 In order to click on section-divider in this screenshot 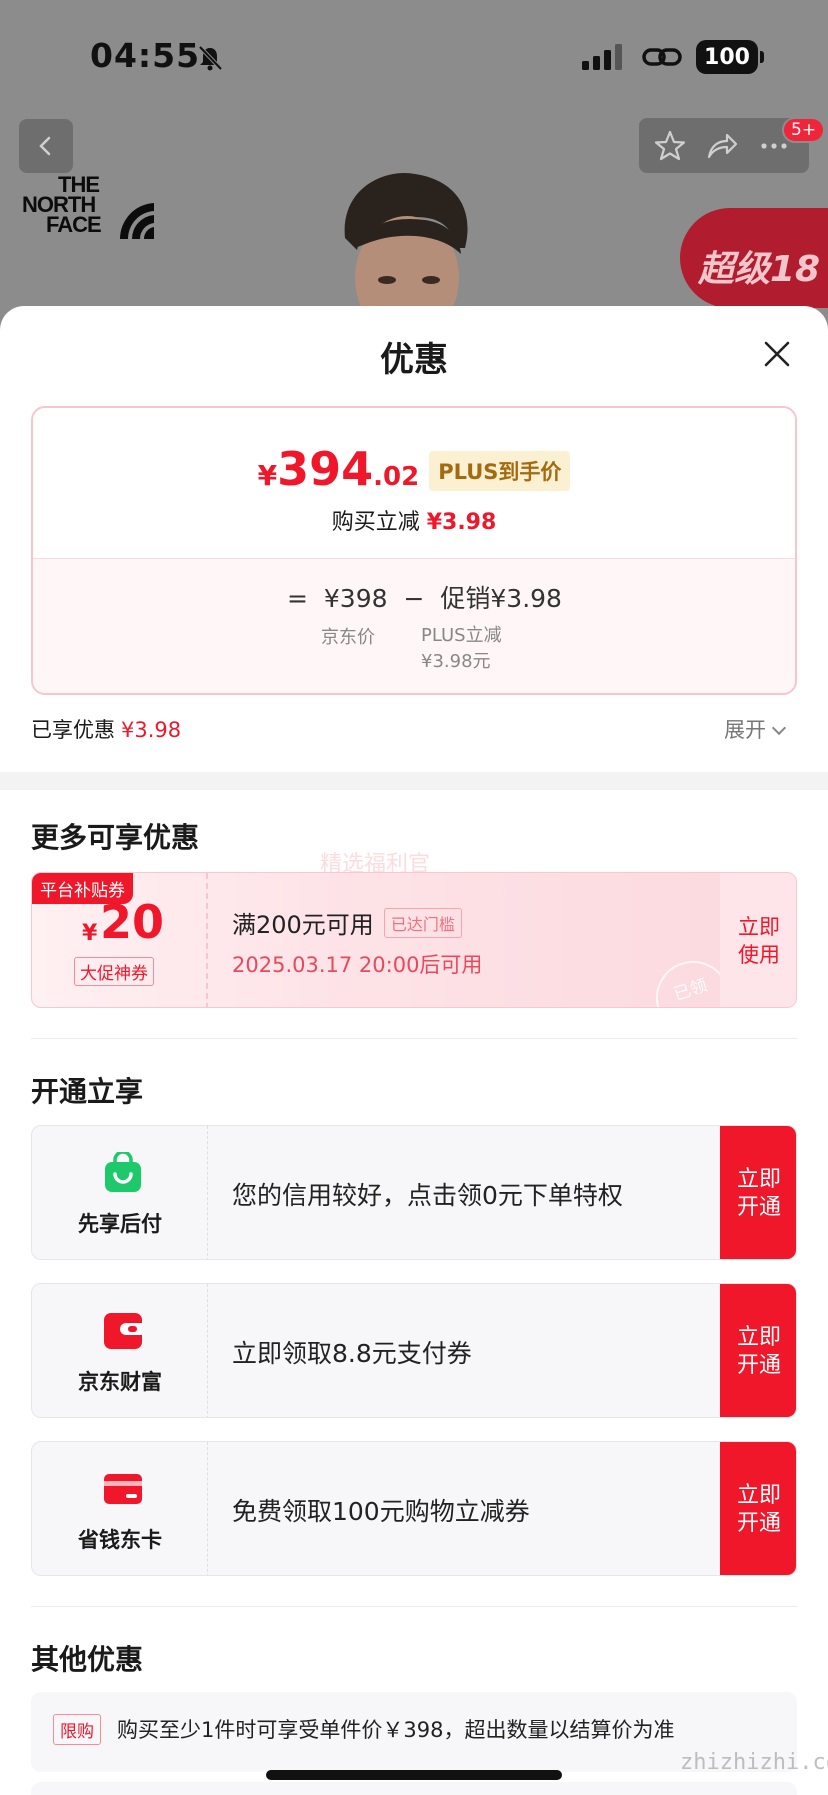, I will do `click(414, 781)`.